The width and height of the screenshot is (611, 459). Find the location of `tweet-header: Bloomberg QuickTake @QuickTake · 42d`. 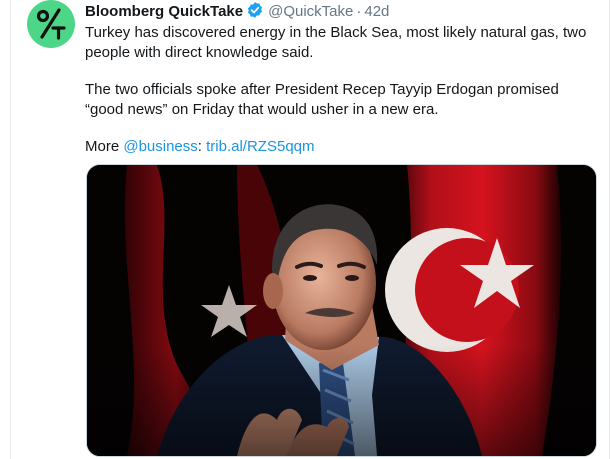

tweet-header: Bloomberg QuickTake @QuickTake · 42d is located at coordinates (237, 12).